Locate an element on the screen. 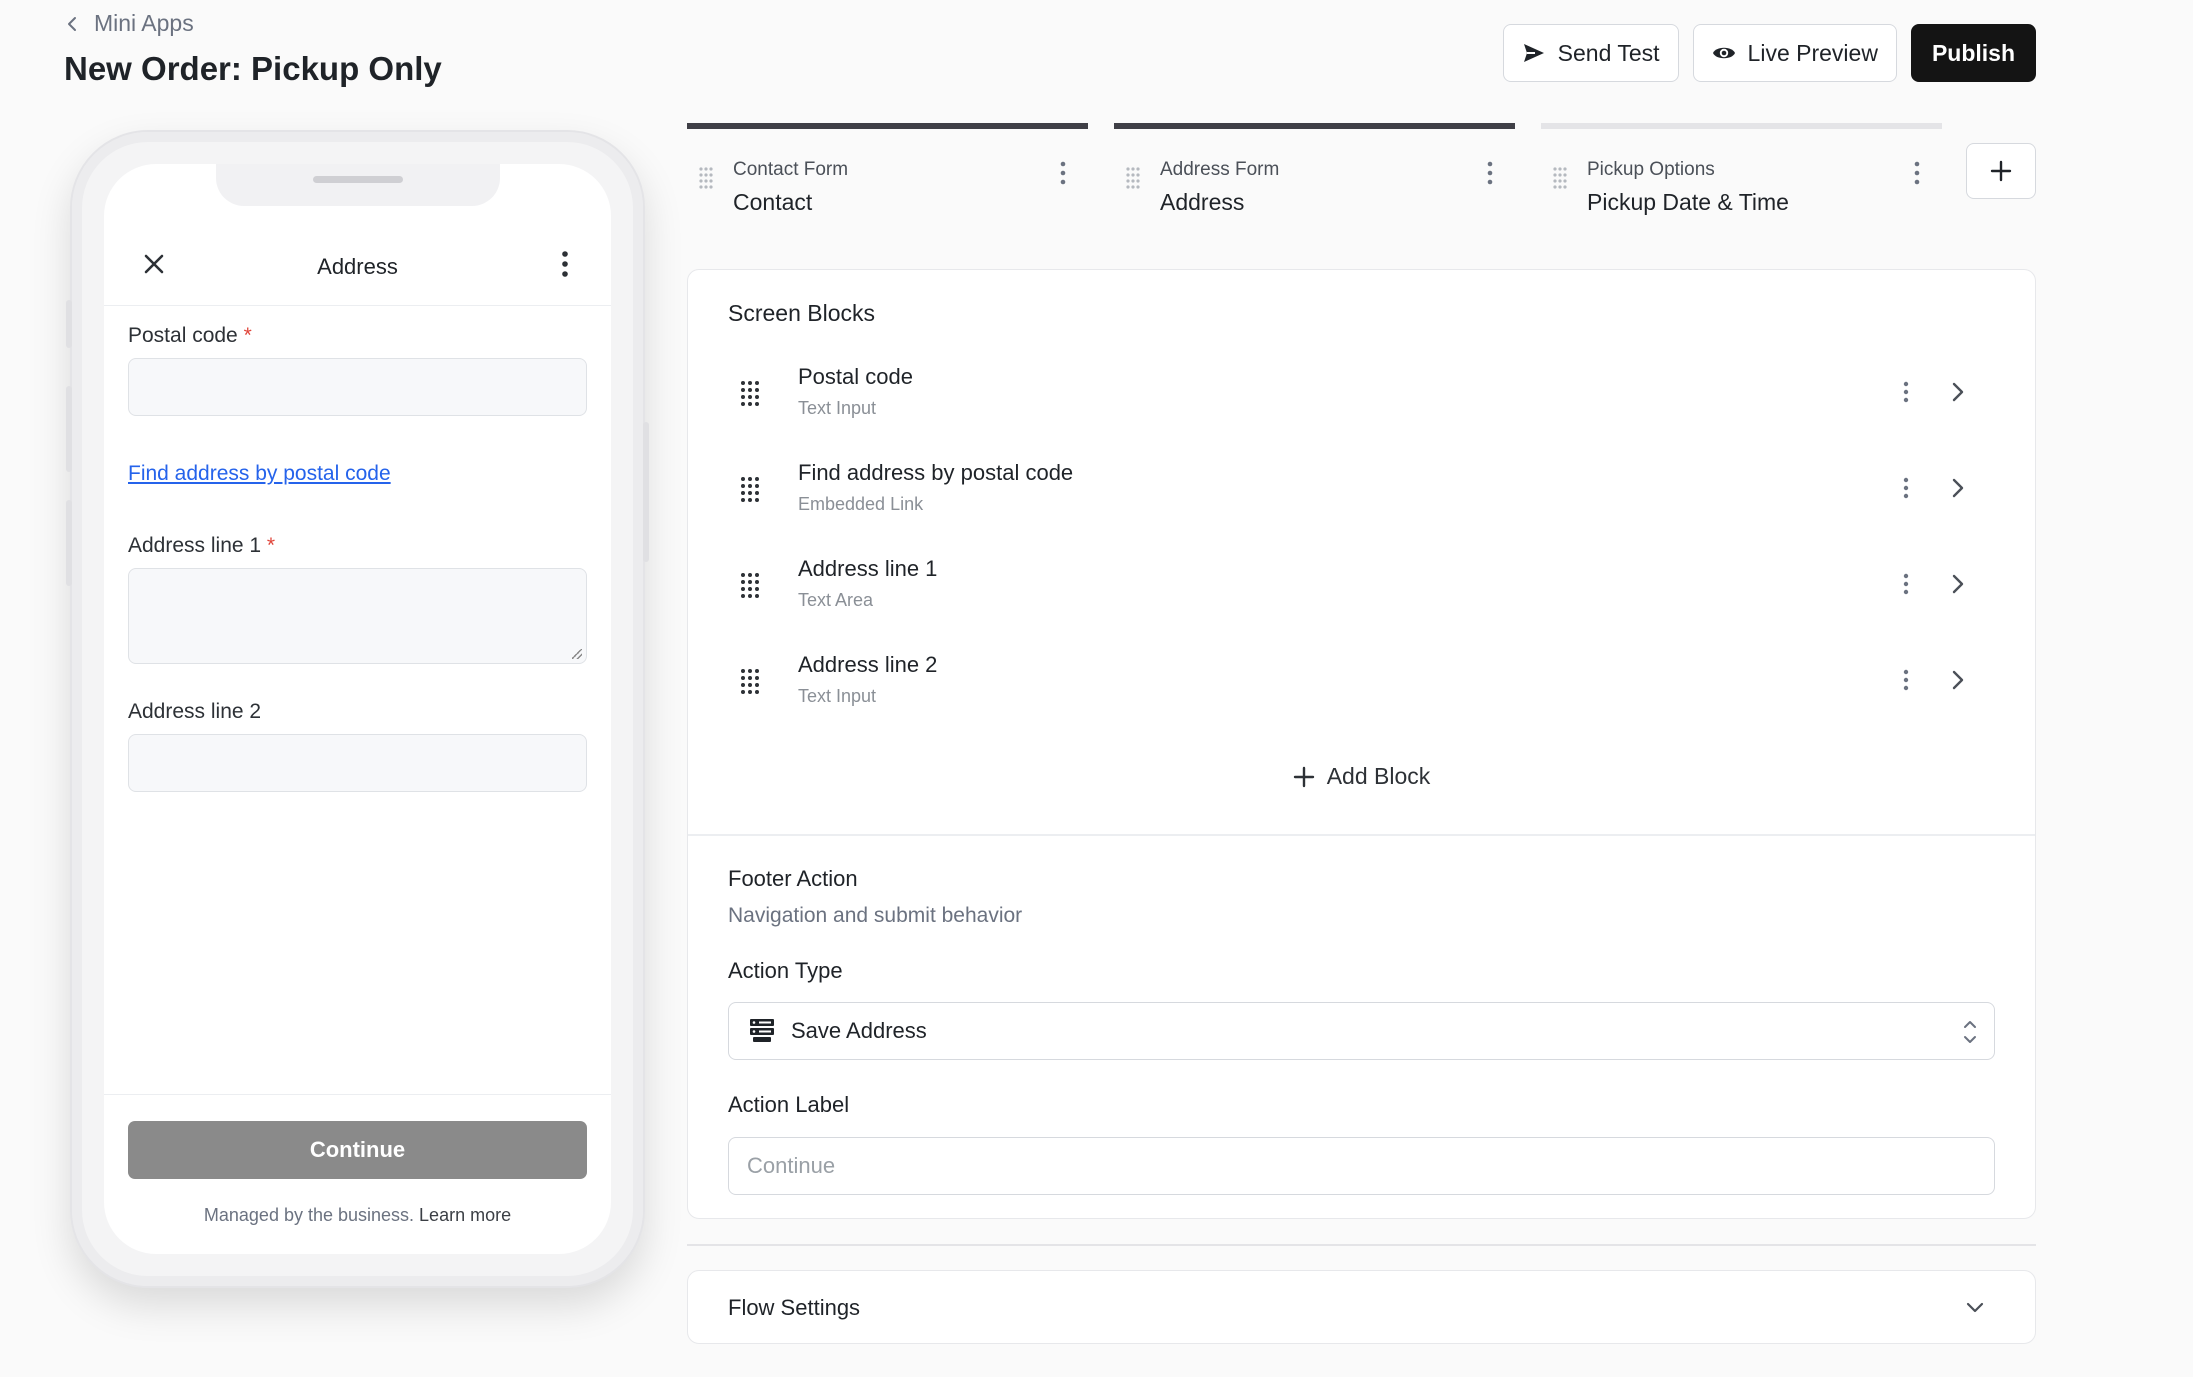 Image resolution: width=2193 pixels, height=1377 pixels. continue-button: Continue is located at coordinates (357, 1150).